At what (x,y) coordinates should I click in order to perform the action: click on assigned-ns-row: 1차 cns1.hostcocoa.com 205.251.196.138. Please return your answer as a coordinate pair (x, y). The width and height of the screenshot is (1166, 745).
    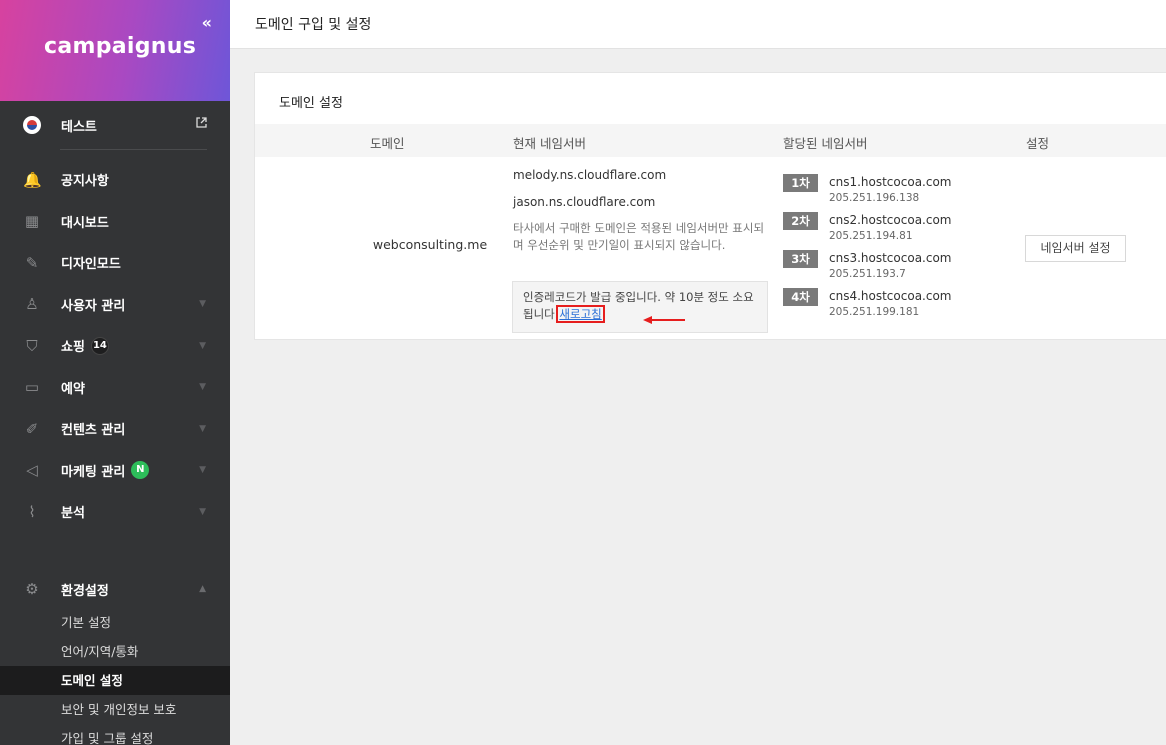
    Looking at the image, I should click on (883, 192).